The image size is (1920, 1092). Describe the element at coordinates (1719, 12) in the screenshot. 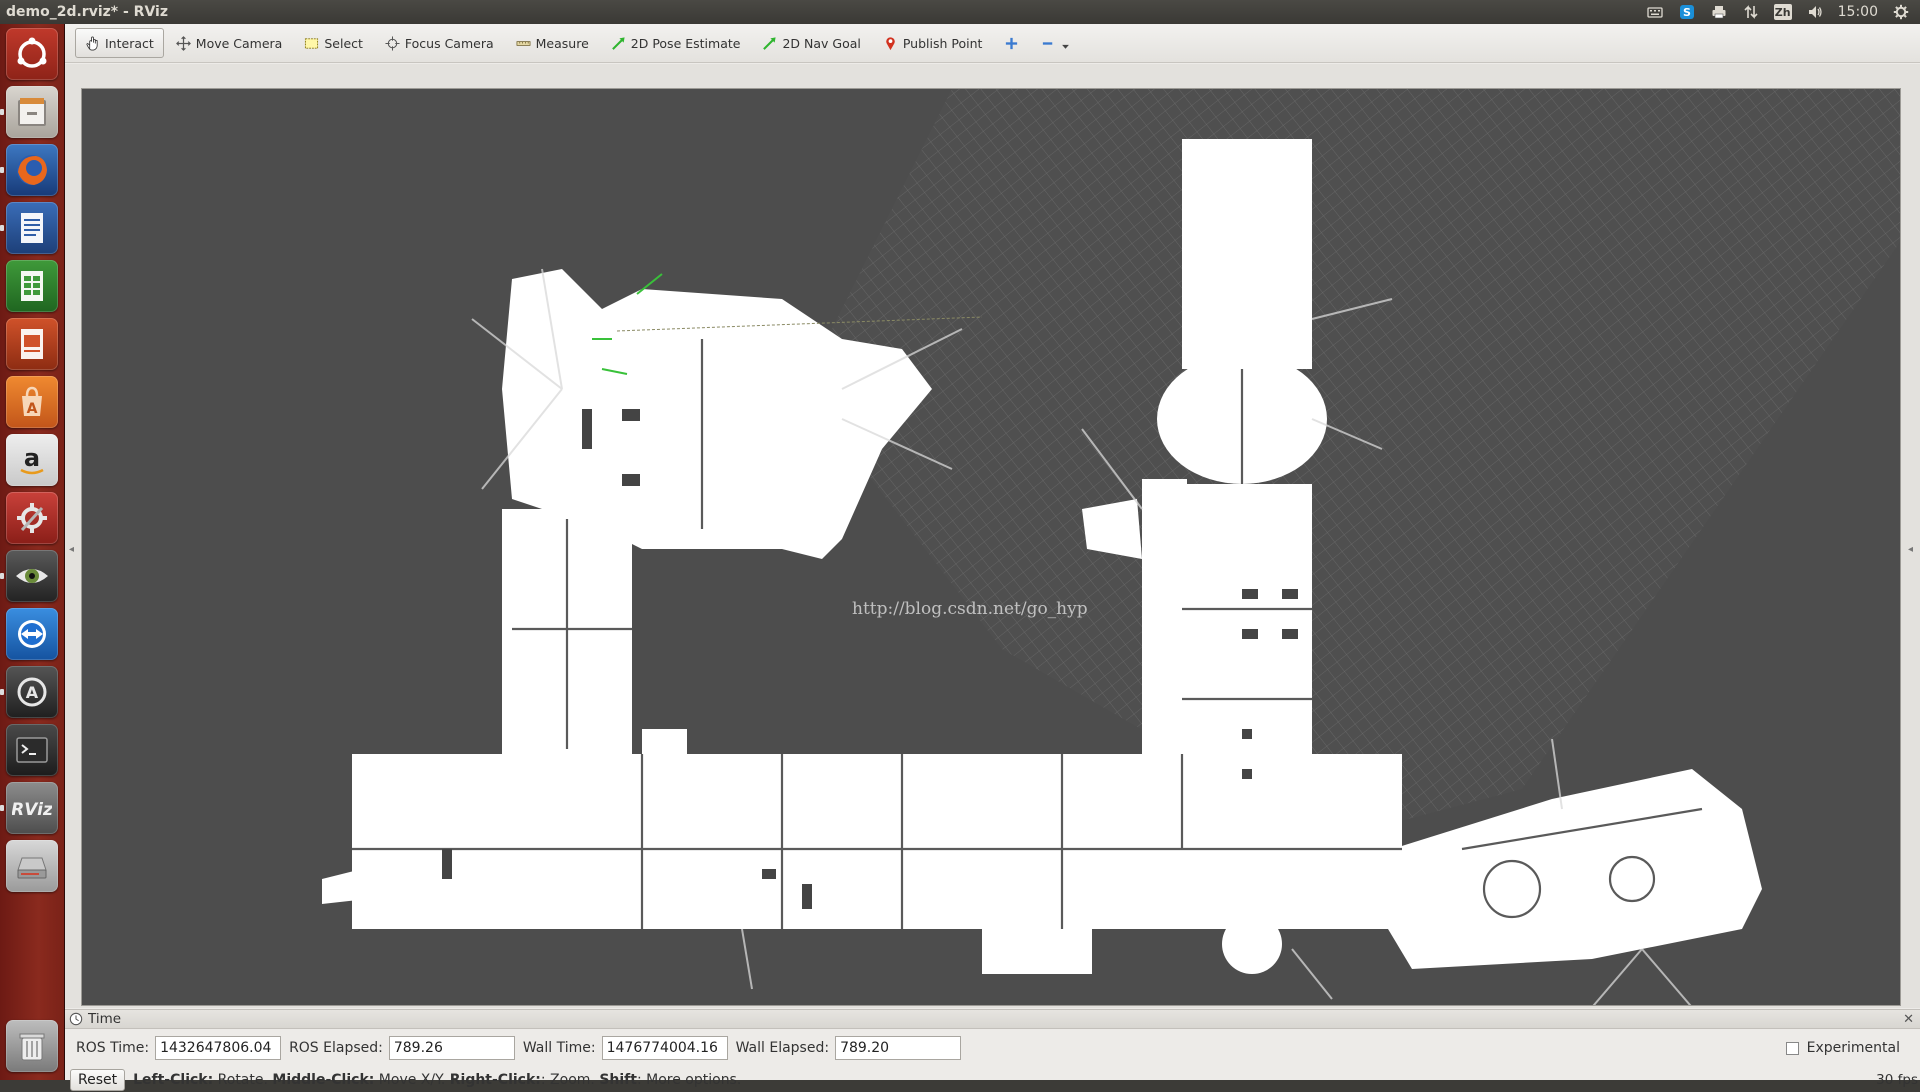

I see `printer-icon` at that location.